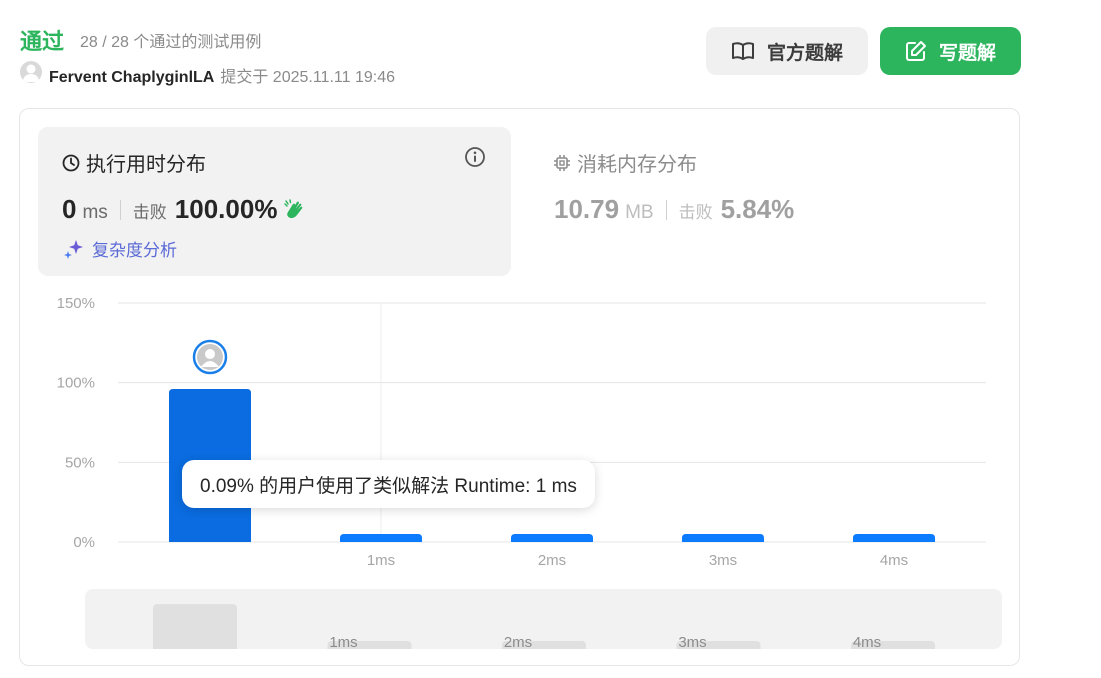  I want to click on runtime-title: 执行用时分布, so click(134, 162).